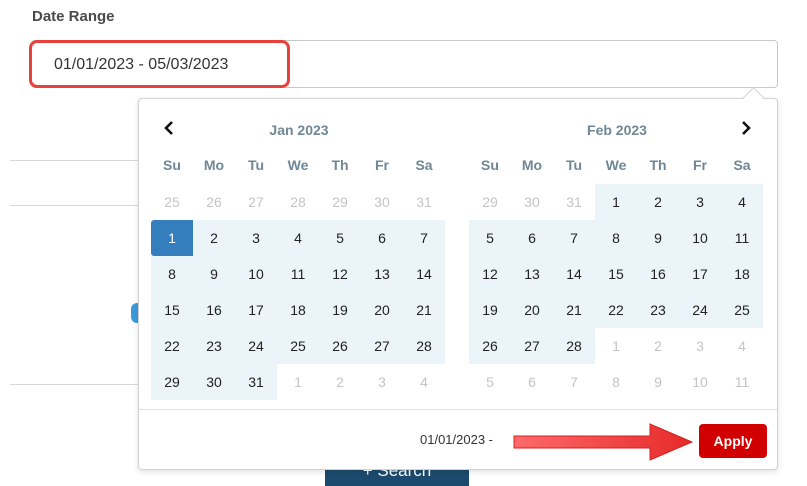 The width and height of the screenshot is (807, 486). I want to click on selected-range-text: 01/01/2023 -, so click(457, 439).